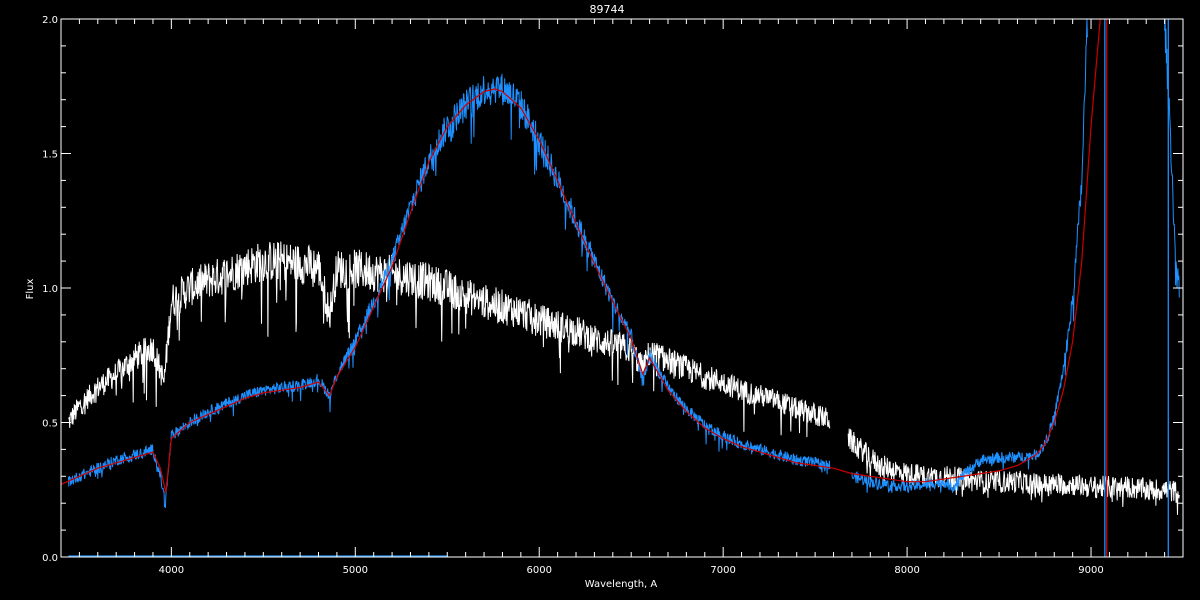 This screenshot has width=1200, height=600. I want to click on x-tick-label: 5000, so click(355, 570).